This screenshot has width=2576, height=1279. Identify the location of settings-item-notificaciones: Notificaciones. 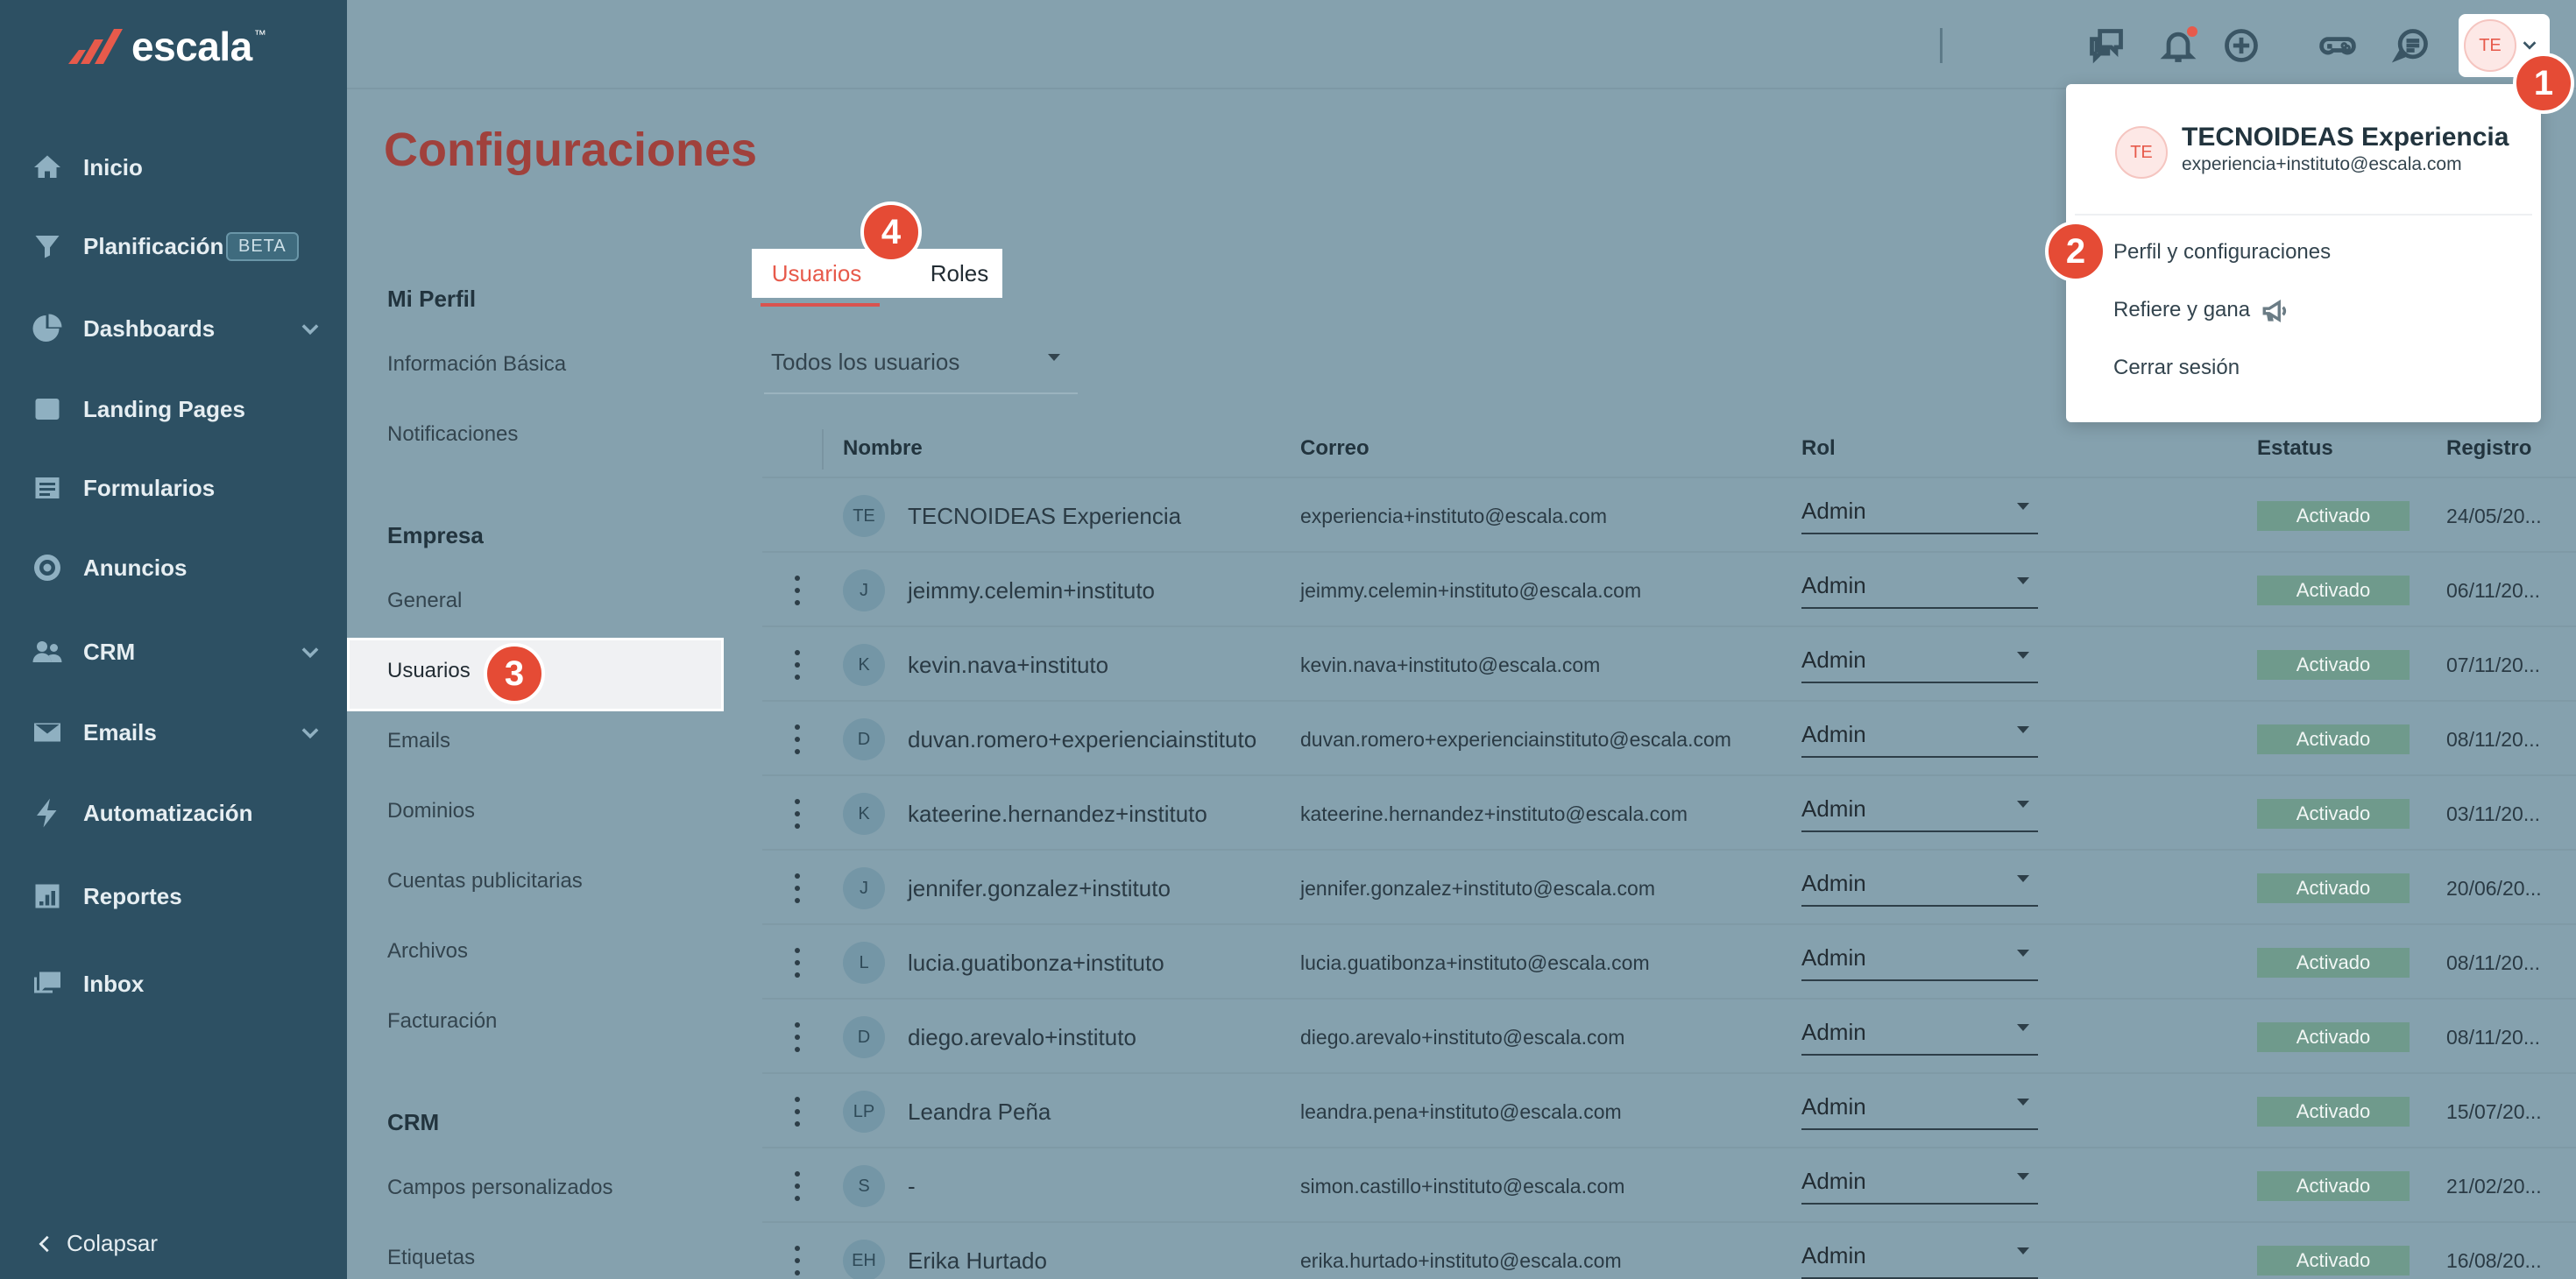
(452, 434).